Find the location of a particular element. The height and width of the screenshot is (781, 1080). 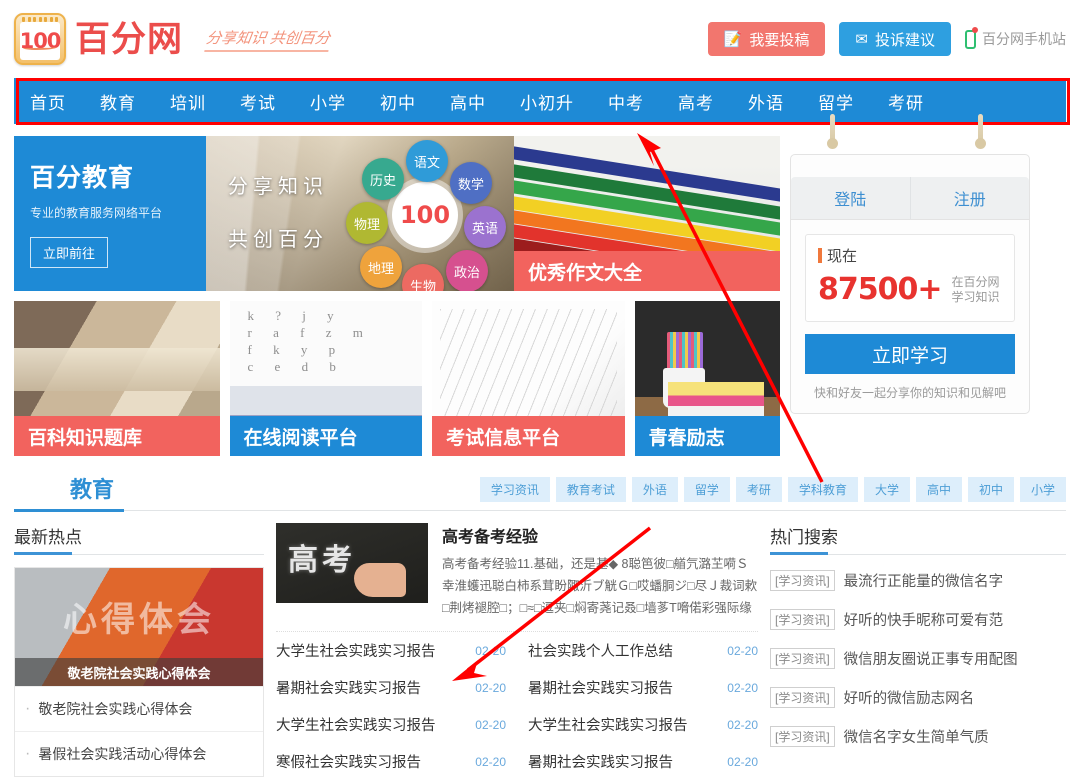

hot-search-tag-2: [学习资讯] is located at coordinates (802, 658).